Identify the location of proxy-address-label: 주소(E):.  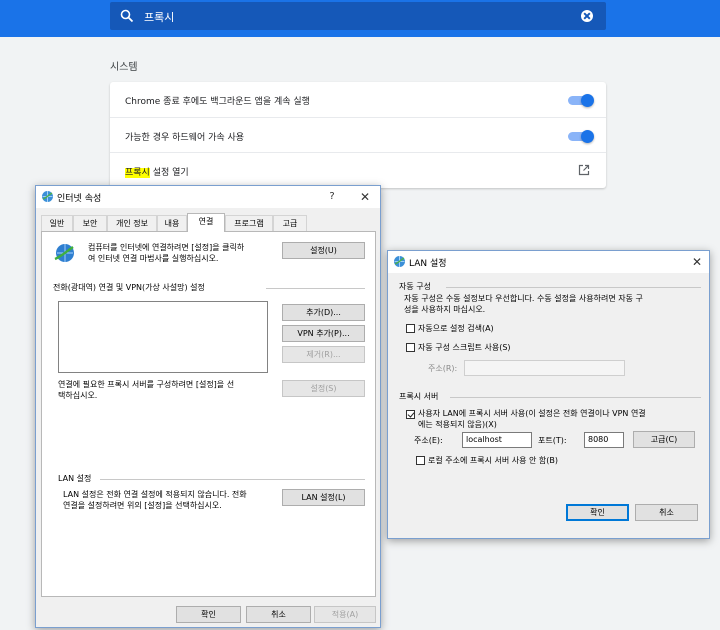
(428, 440).